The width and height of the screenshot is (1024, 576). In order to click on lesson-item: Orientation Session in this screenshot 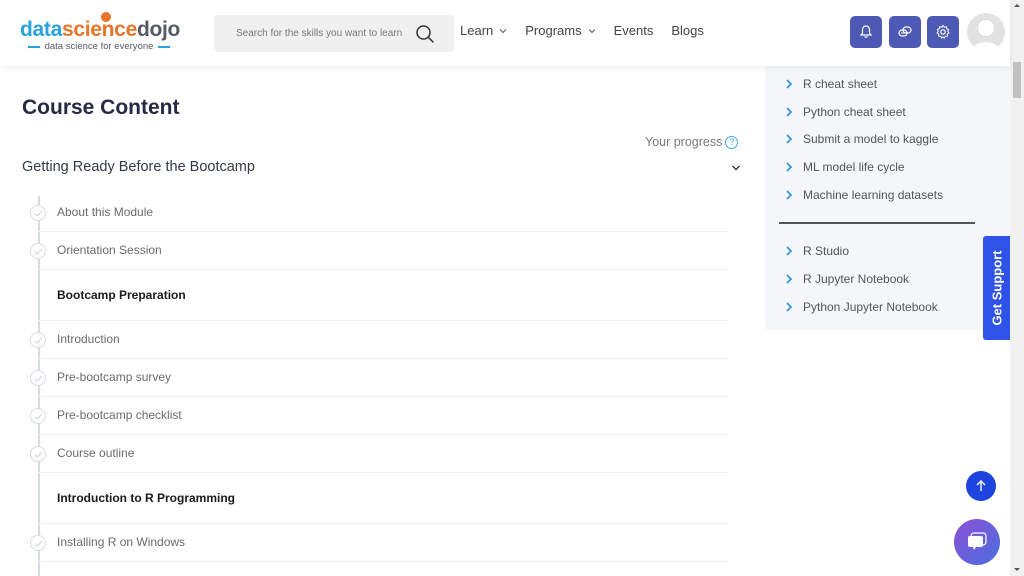, I will do `click(379, 251)`.